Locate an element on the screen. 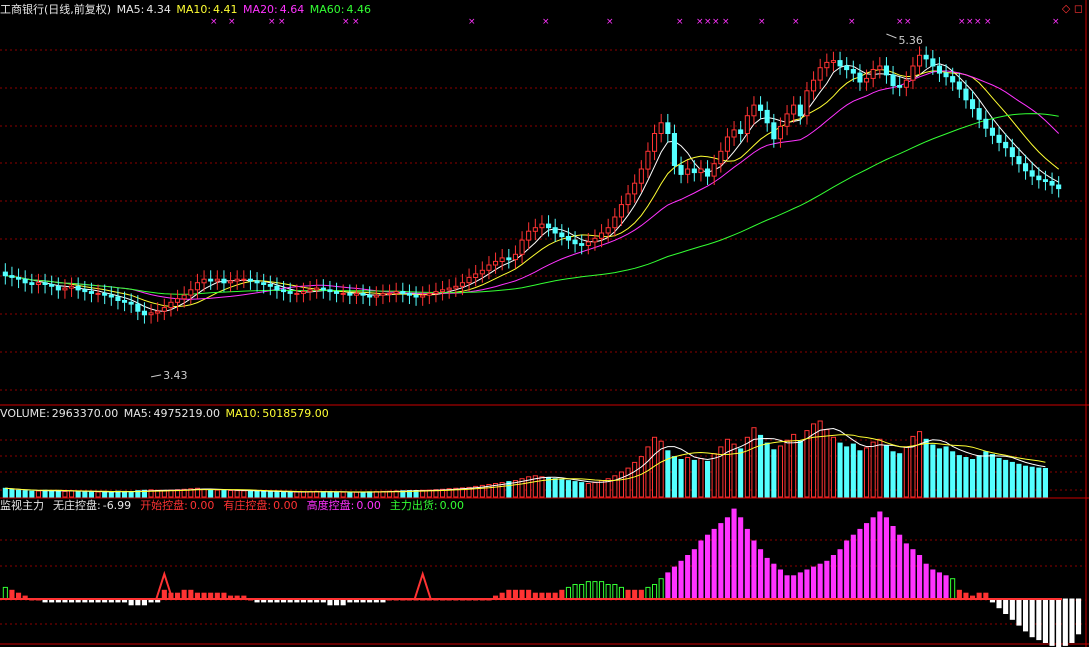  indicator-title: 监视主力 is located at coordinates (22, 505).